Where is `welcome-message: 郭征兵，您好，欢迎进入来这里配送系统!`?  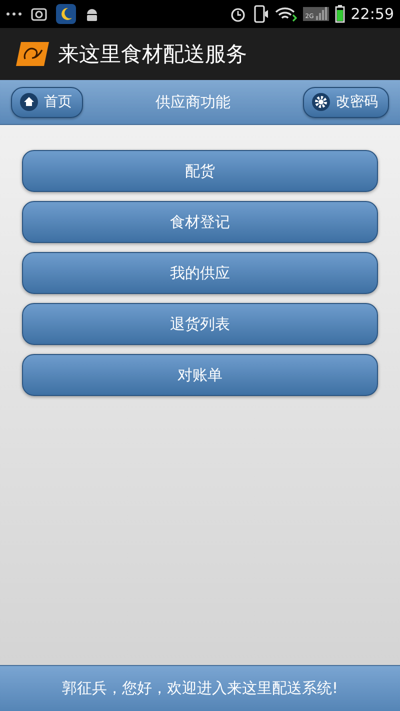
welcome-message: 郭征兵，您好，欢迎进入来这里配送系统! is located at coordinates (200, 688).